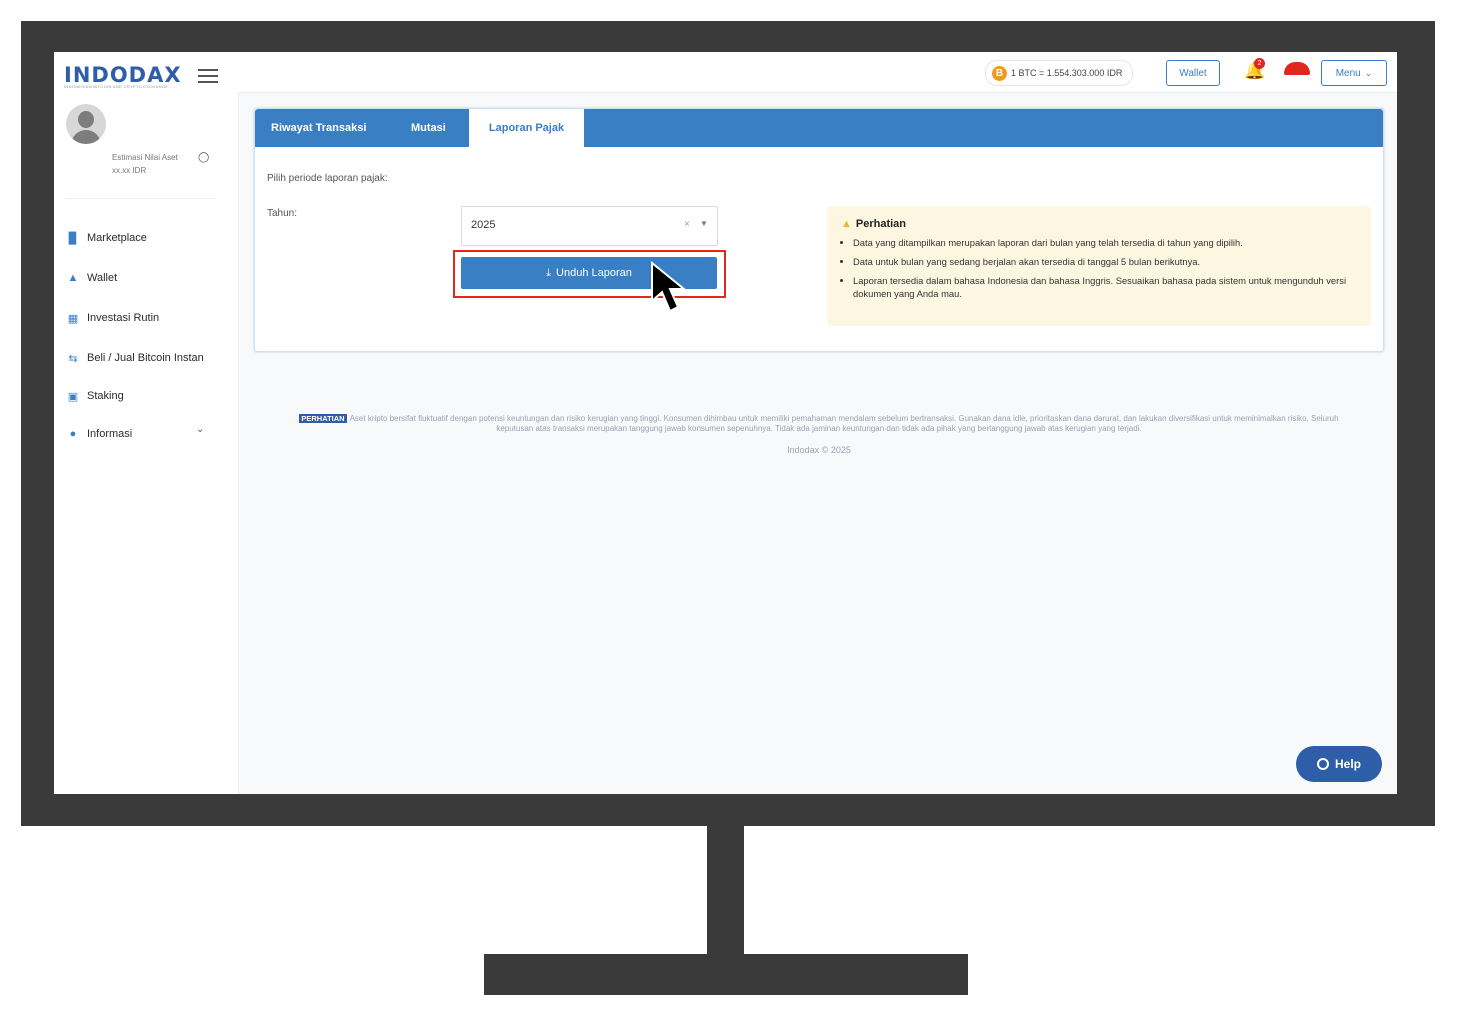  Describe the element at coordinates (86, 124) in the screenshot. I see `avatar` at that location.